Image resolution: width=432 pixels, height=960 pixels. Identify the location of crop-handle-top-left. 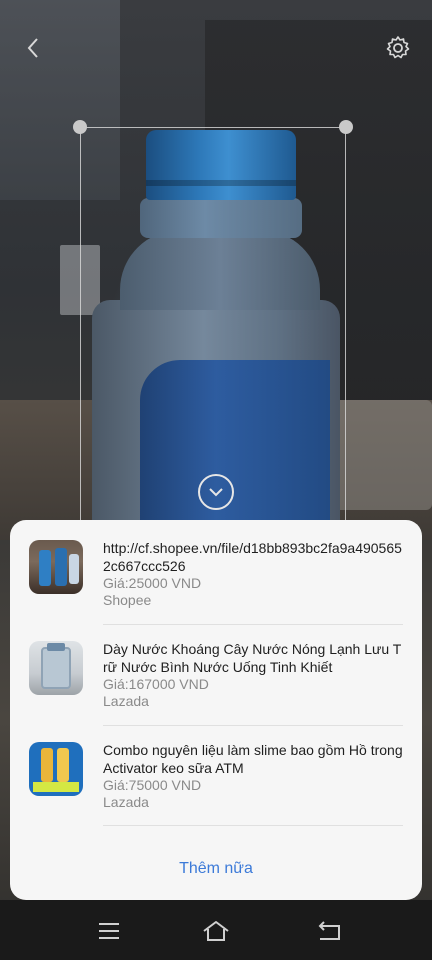
(80, 127).